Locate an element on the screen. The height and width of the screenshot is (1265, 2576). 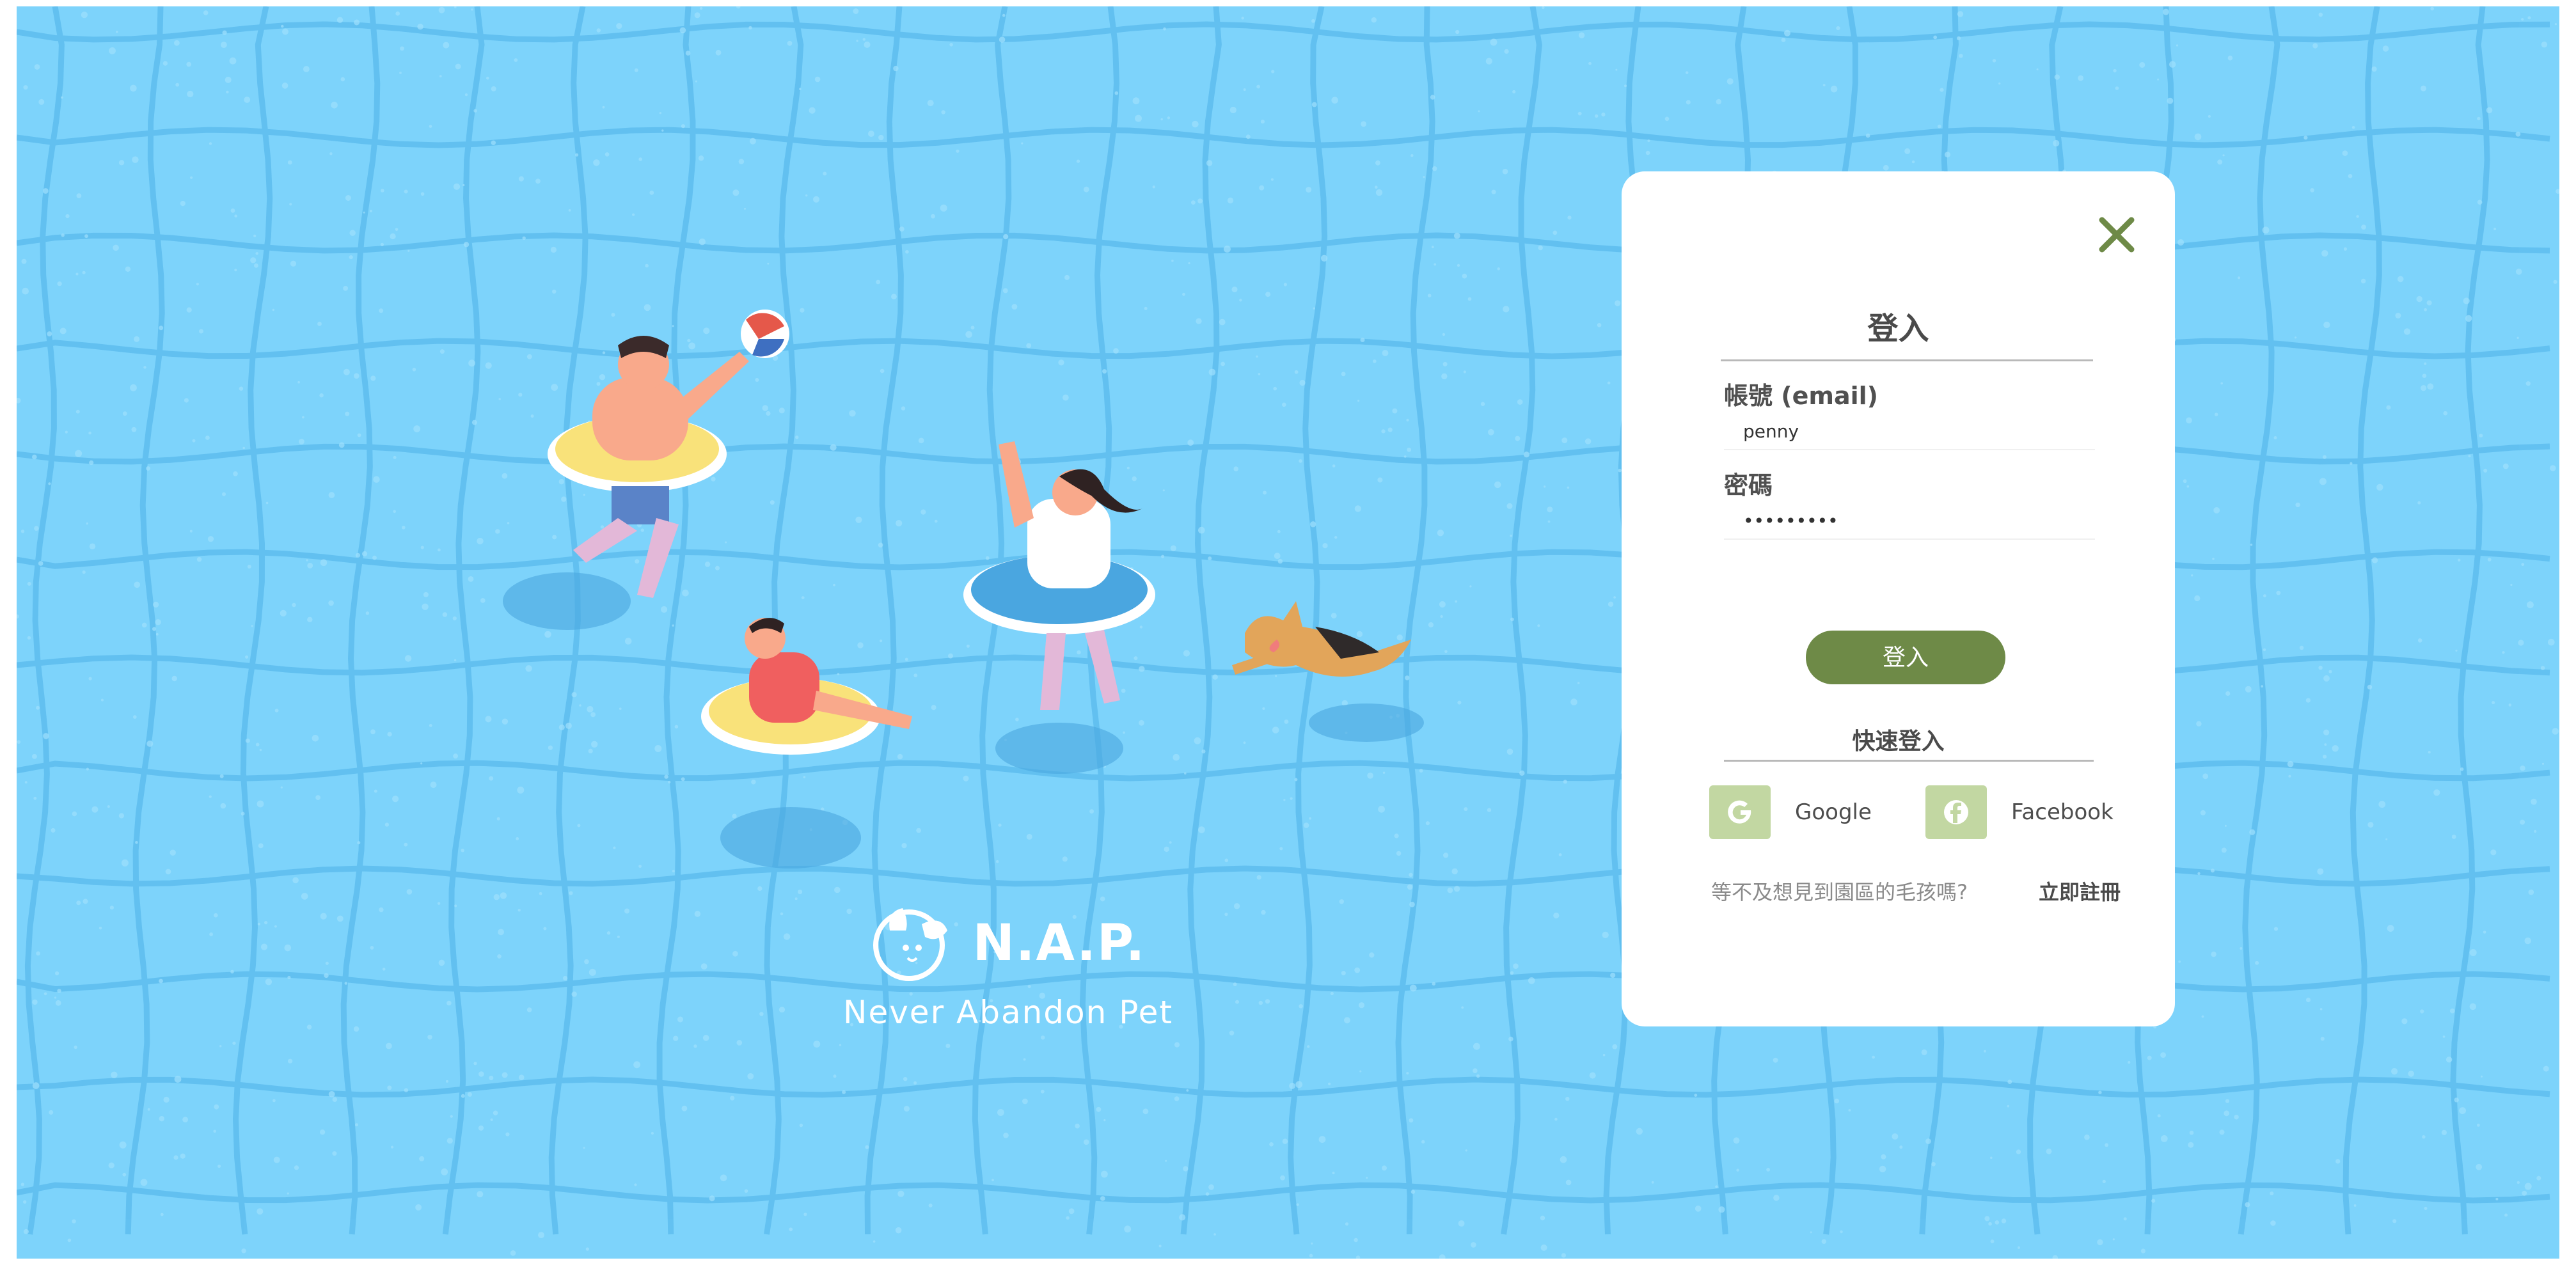
google-icon-box is located at coordinates (1740, 812).